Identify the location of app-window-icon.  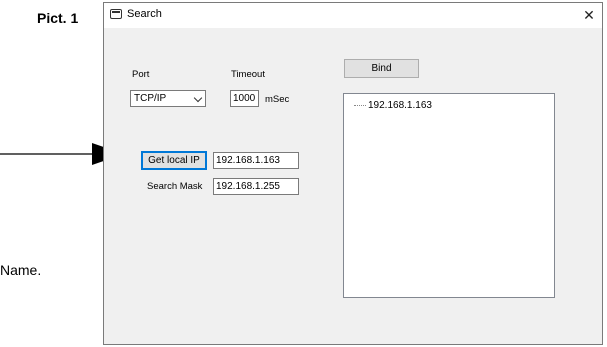
(116, 14).